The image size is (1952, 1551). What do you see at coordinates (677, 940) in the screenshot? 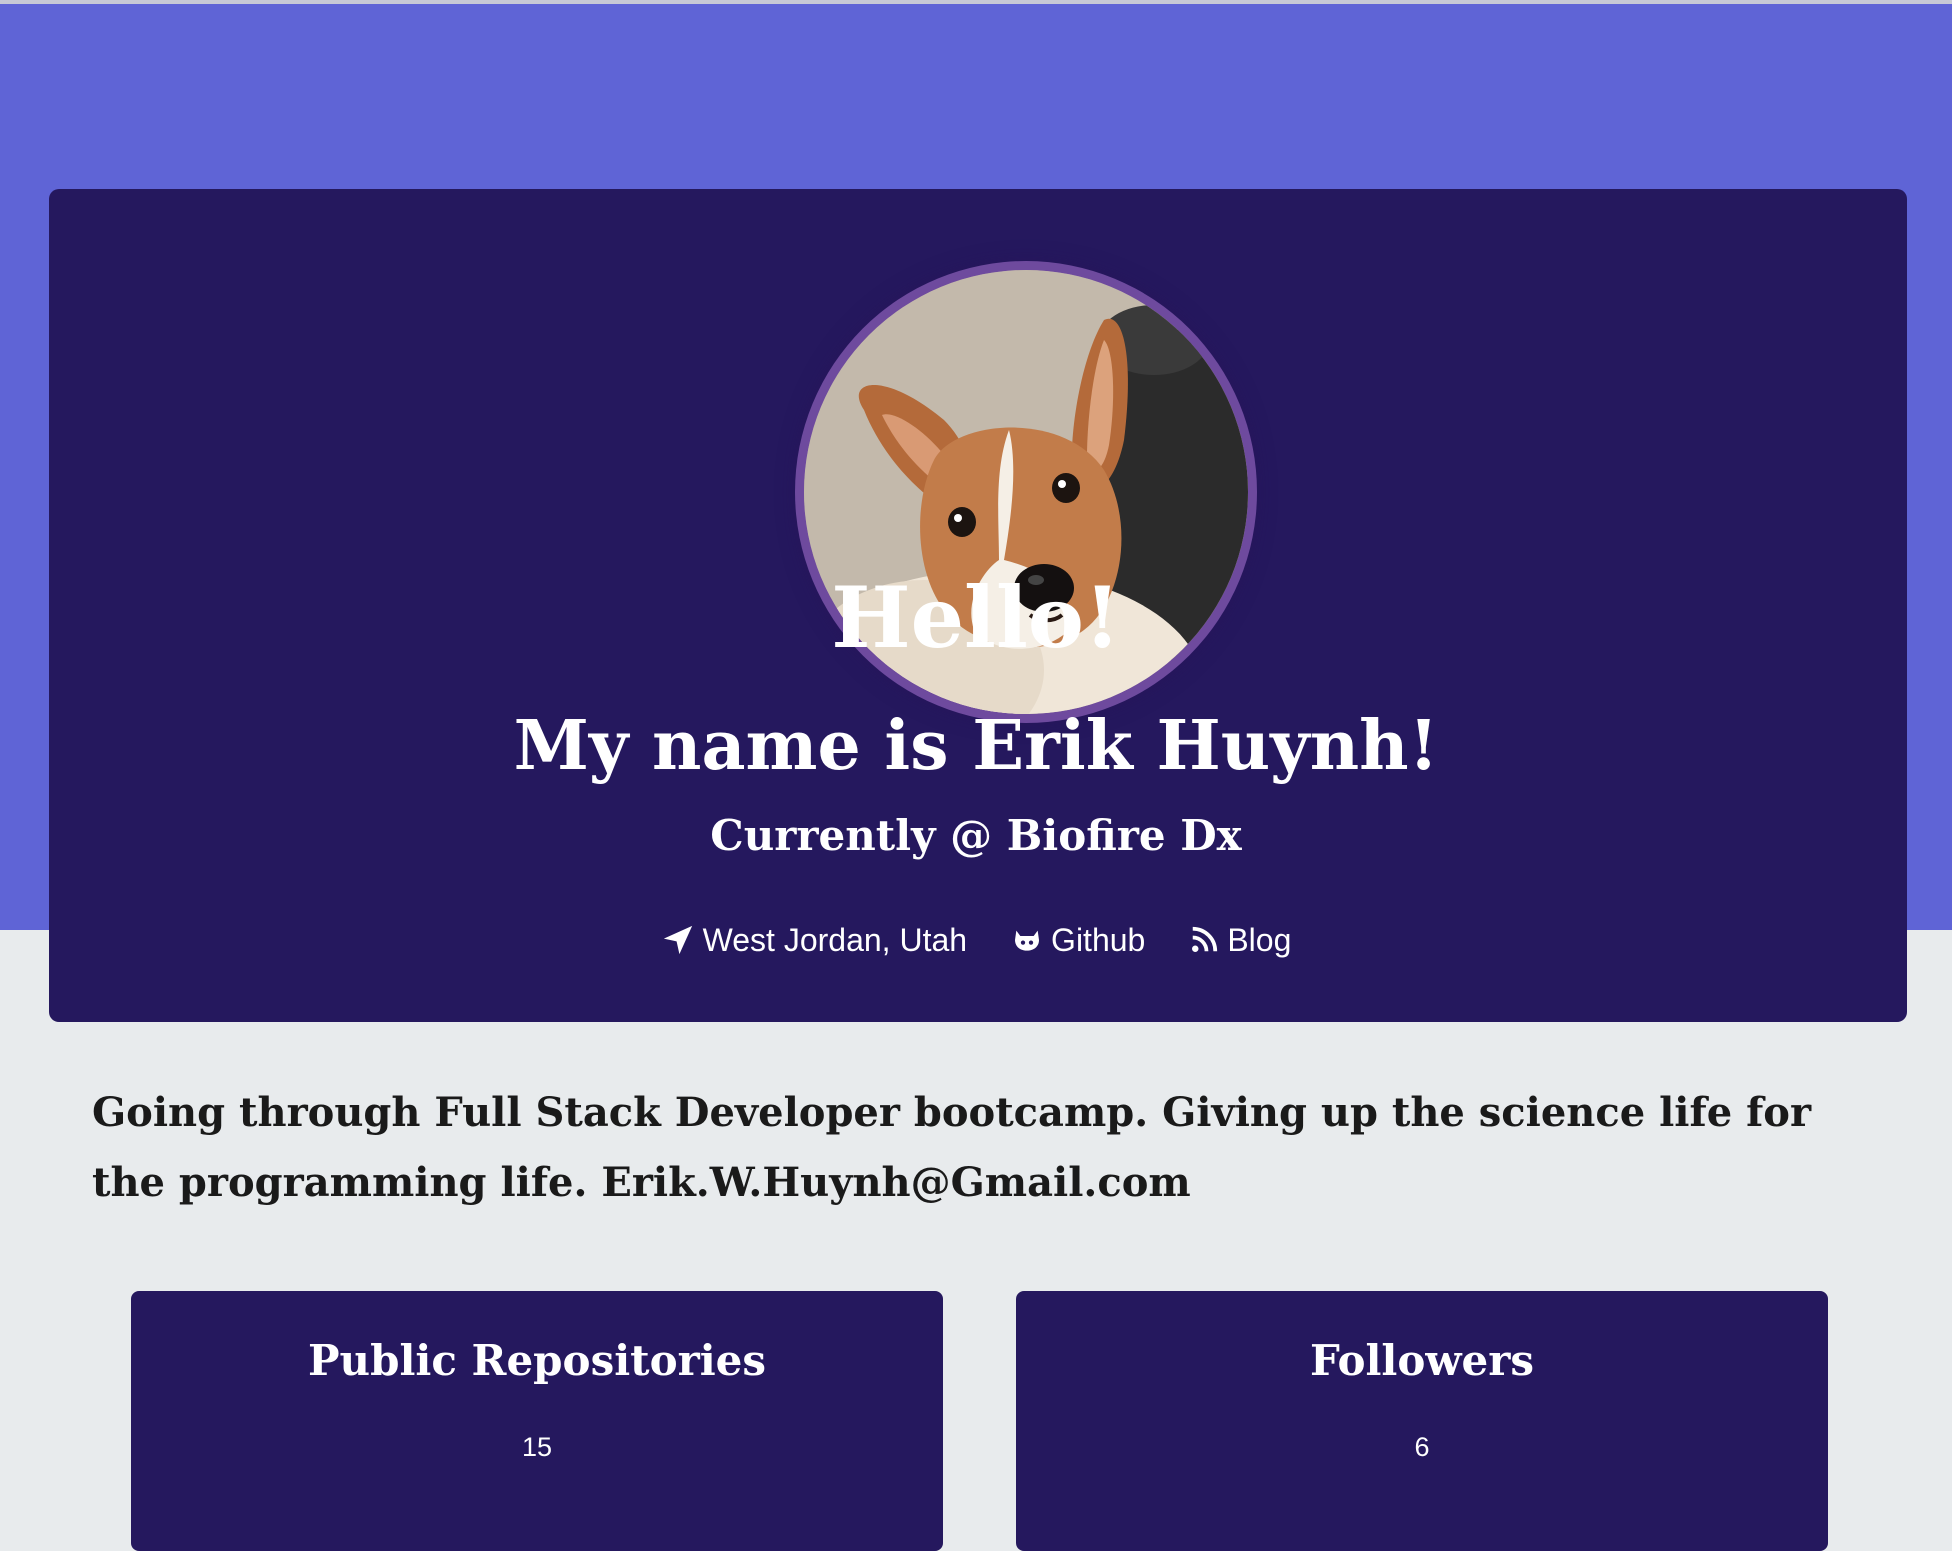
I see `location-arrow-icon` at bounding box center [677, 940].